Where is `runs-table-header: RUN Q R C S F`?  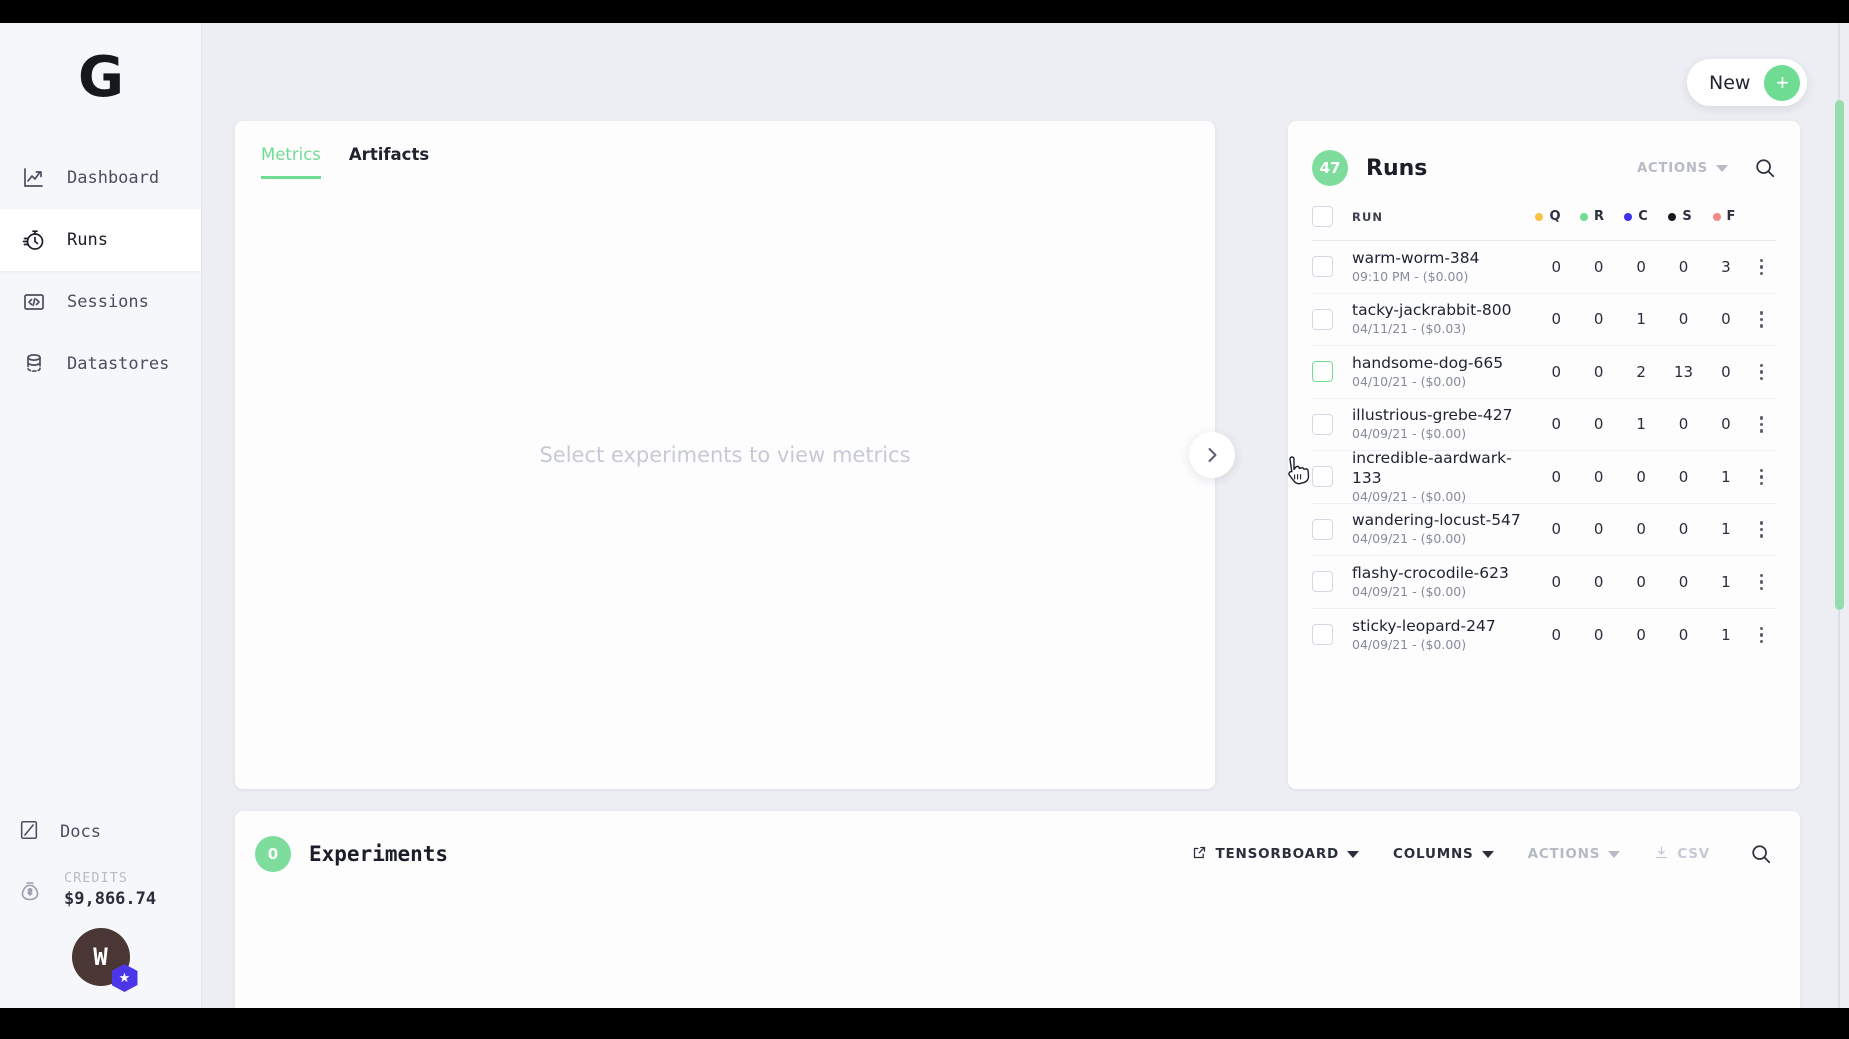 runs-table-header: RUN Q R C S F is located at coordinates (1544, 217).